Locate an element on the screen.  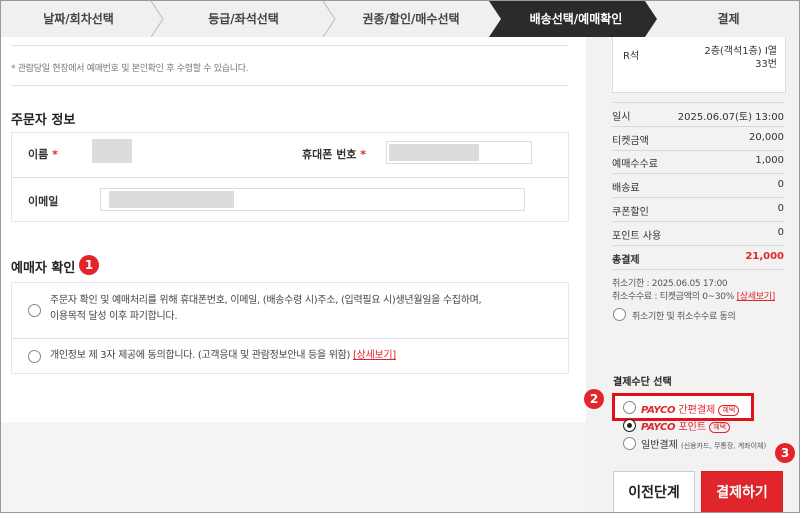
pickup-note: * 관람당일 현장에서 예매번호 및 본인확인 후 수령할 수 있습니다. is located at coordinates (130, 69).